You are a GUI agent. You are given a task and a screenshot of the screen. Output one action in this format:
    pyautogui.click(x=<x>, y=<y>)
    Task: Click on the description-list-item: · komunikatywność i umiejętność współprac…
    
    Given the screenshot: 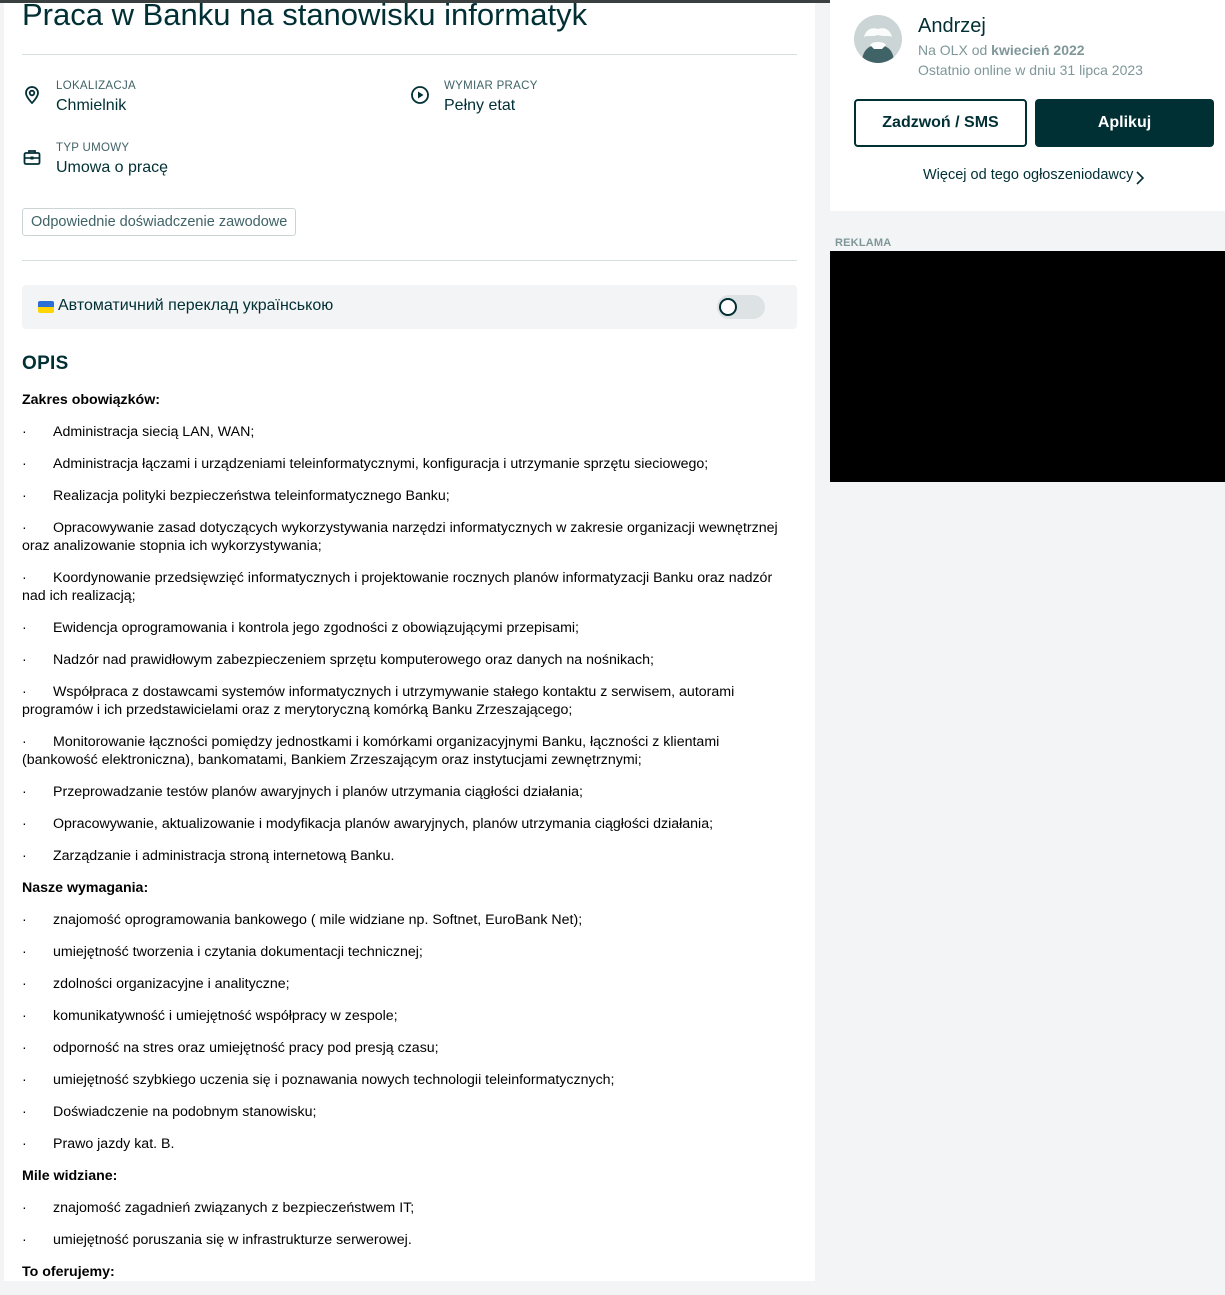 What is the action you would take?
    pyautogui.click(x=409, y=1016)
    